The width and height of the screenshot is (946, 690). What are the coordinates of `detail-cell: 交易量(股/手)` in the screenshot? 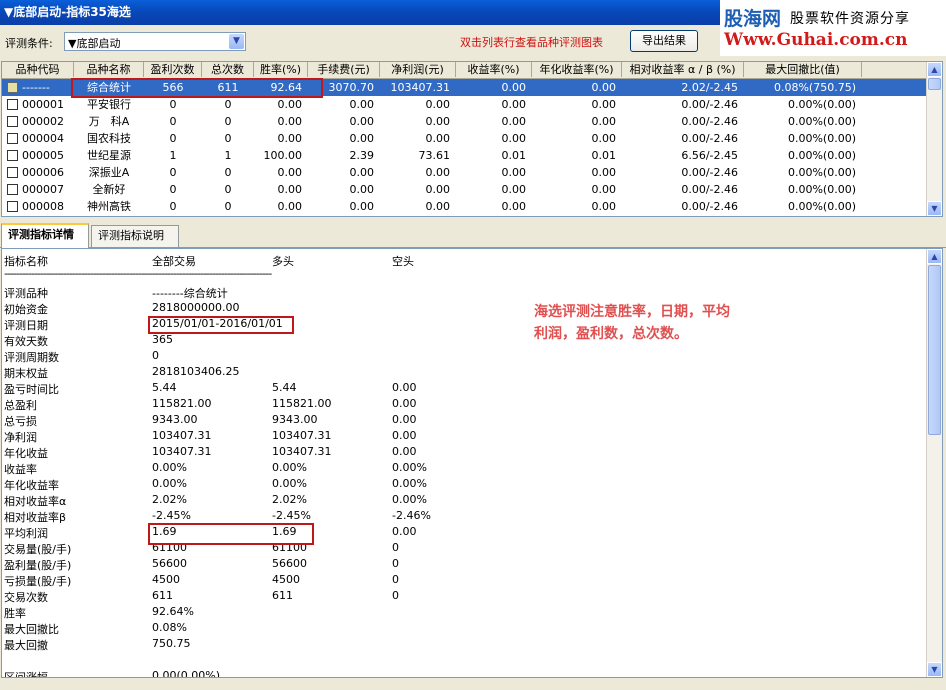 It's located at (38, 549).